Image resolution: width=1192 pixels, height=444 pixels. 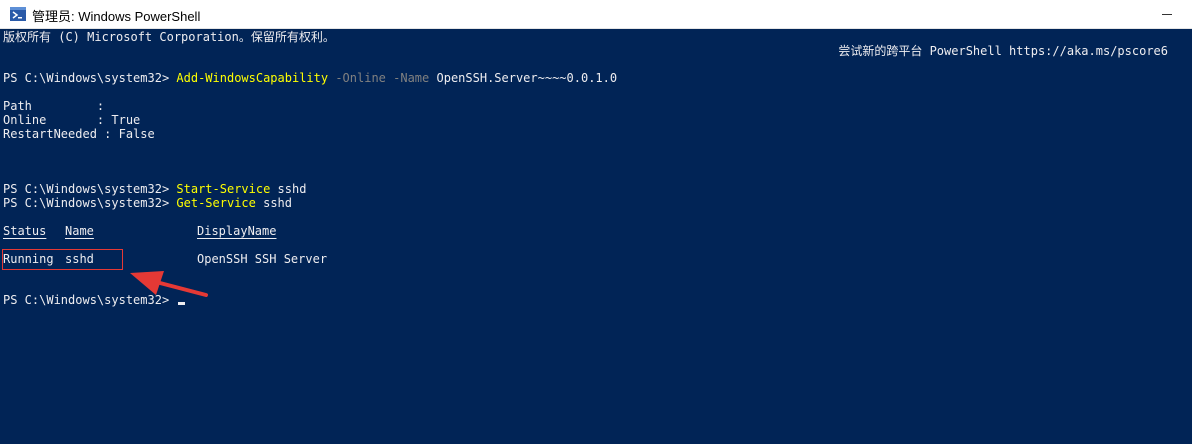 What do you see at coordinates (596, 14) in the screenshot?
I see `title-bar: 管理员: Windows PowerShell` at bounding box center [596, 14].